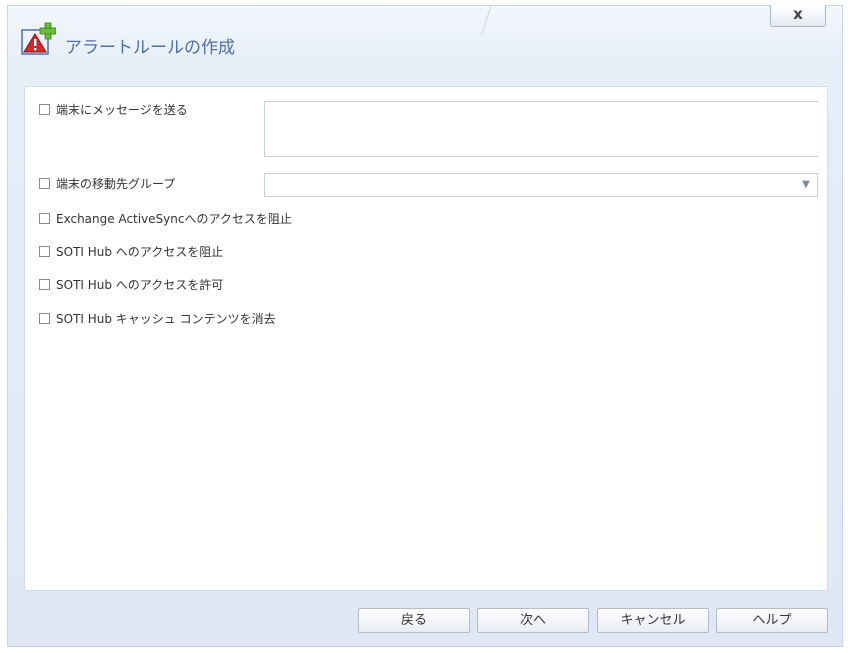  What do you see at coordinates (486, 21) in the screenshot?
I see `title-tab-divider` at bounding box center [486, 21].